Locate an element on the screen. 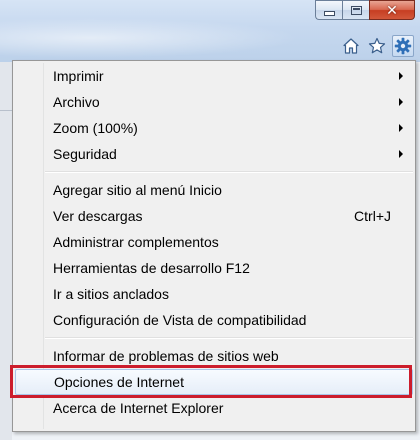  menu-item-label: Configuración de Vista de compatibilidad is located at coordinates (180, 320).